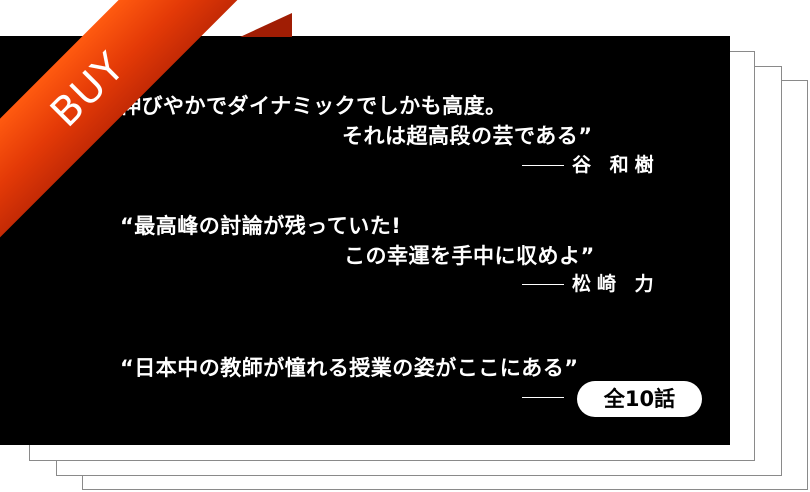 This screenshot has width=810, height=492. Describe the element at coordinates (639, 399) in the screenshot. I see `episode-count-badge: 全10話` at that location.